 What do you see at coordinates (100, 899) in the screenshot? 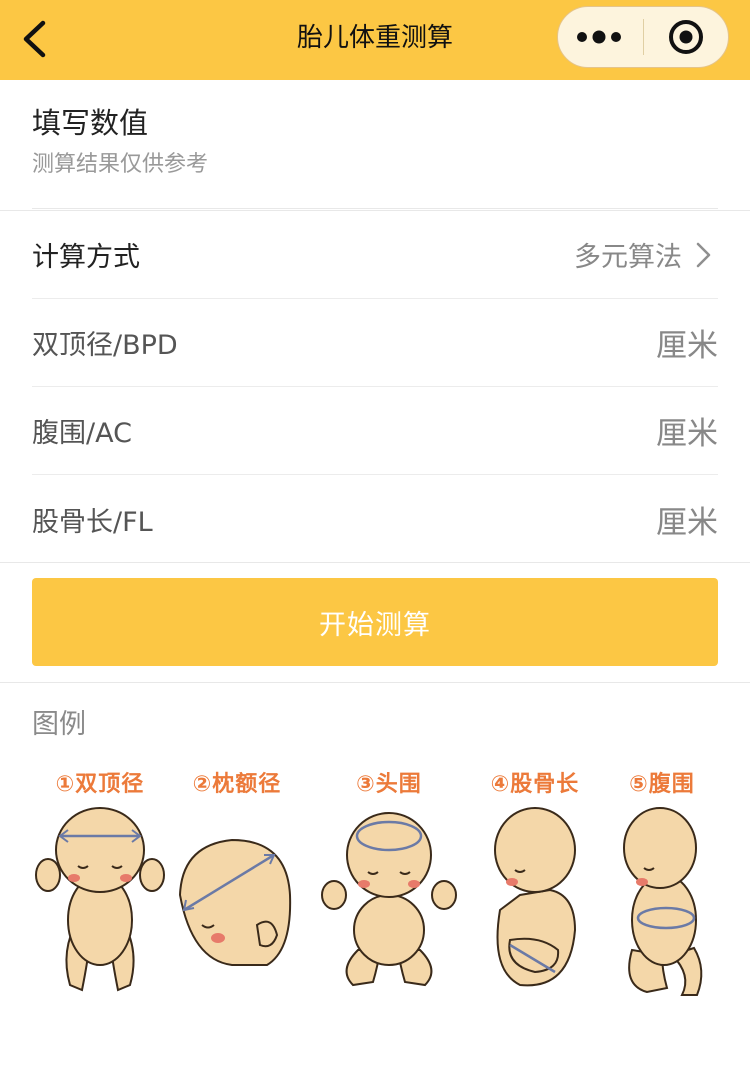
I see `fetus-bpd-illustration` at bounding box center [100, 899].